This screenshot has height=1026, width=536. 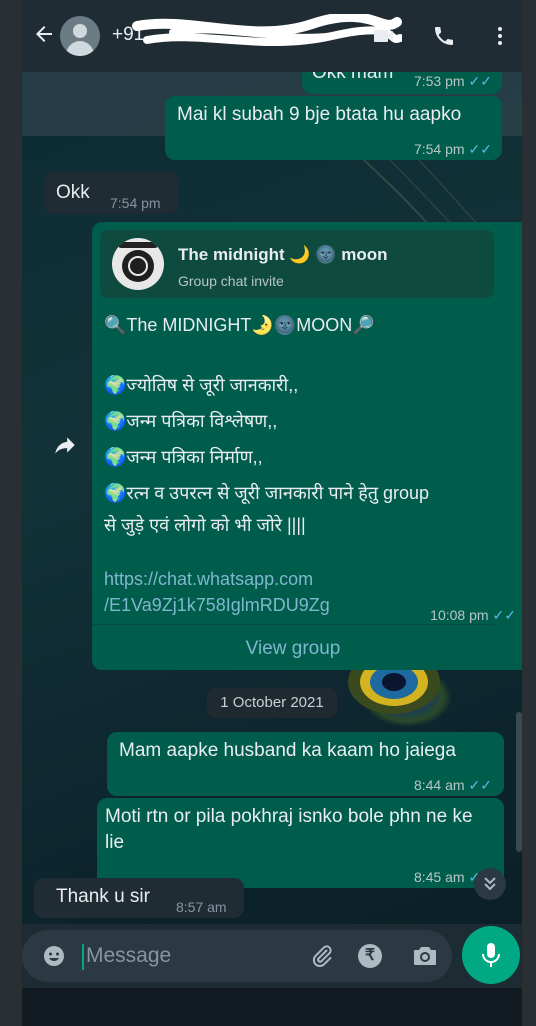 What do you see at coordinates (459, 615) in the screenshot?
I see `message-time: 10:08 pm` at bounding box center [459, 615].